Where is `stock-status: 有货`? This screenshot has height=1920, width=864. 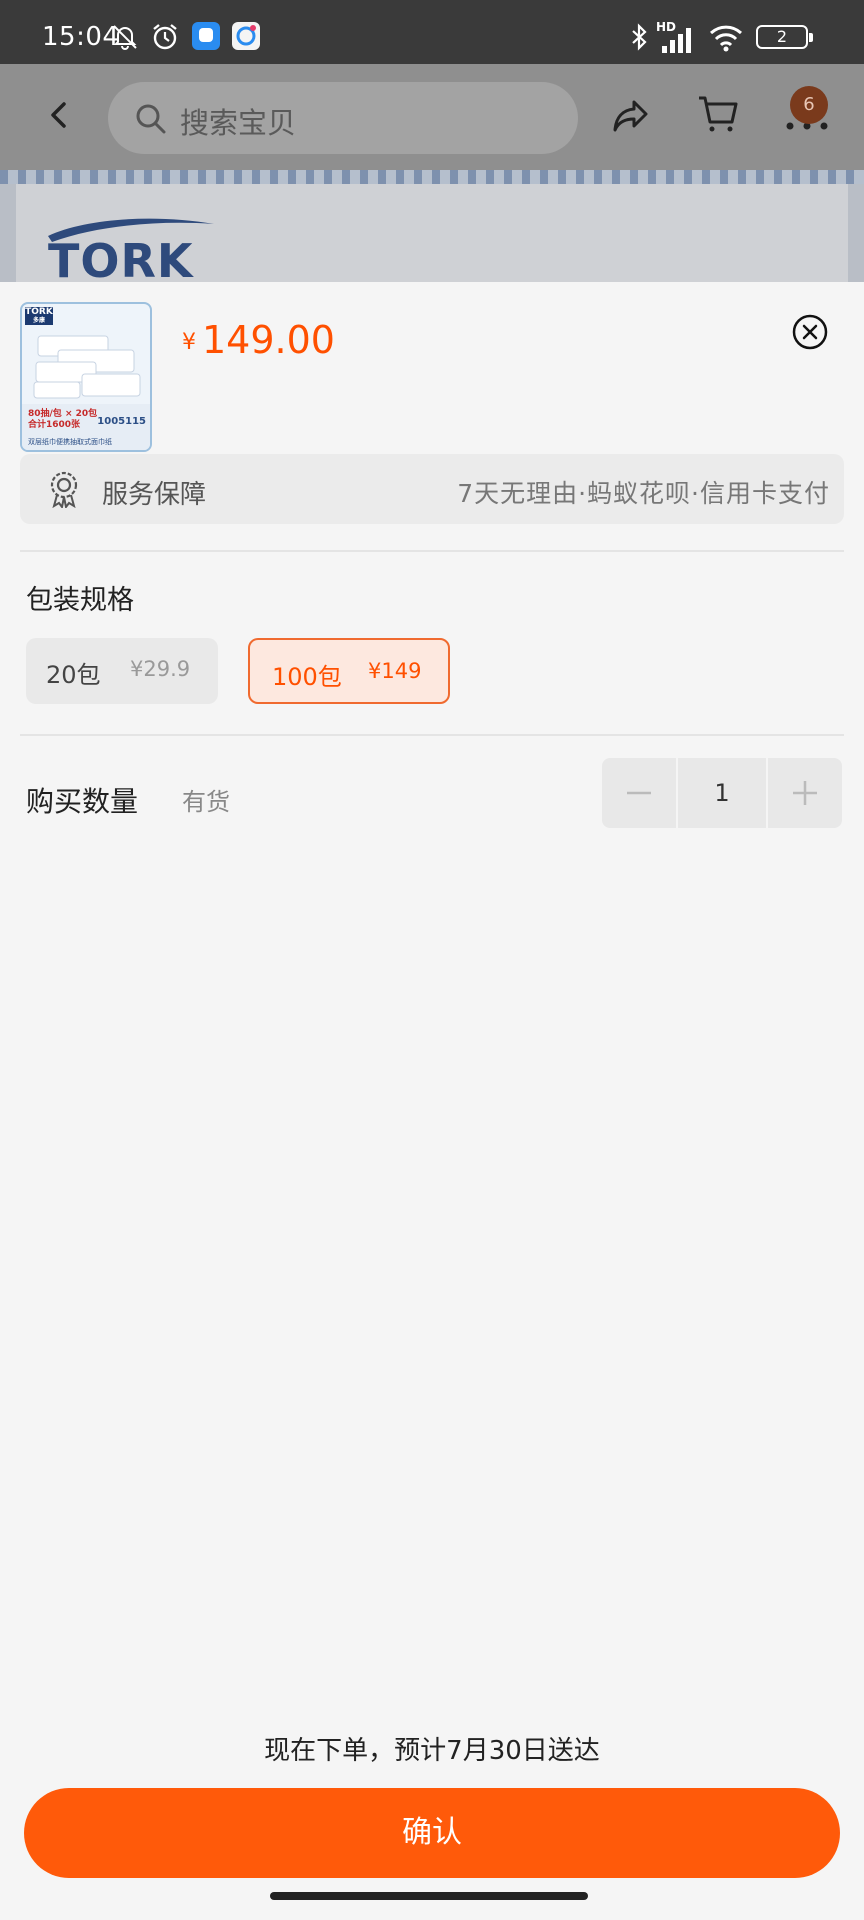 stock-status: 有货 is located at coordinates (206, 802).